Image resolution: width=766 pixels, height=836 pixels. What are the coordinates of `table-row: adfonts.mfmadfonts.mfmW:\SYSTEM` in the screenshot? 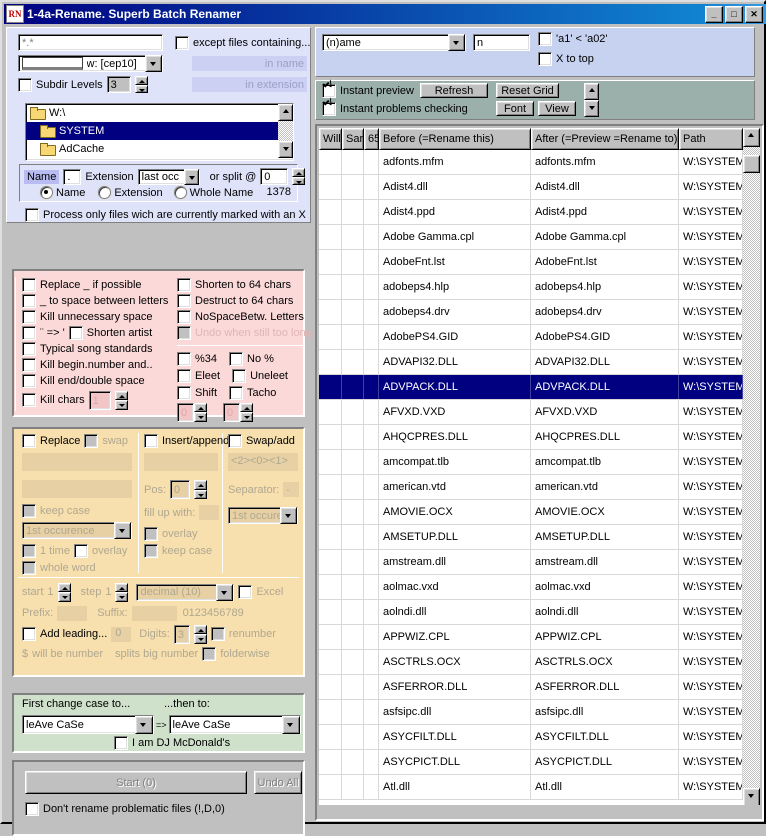 It's located at (531, 162).